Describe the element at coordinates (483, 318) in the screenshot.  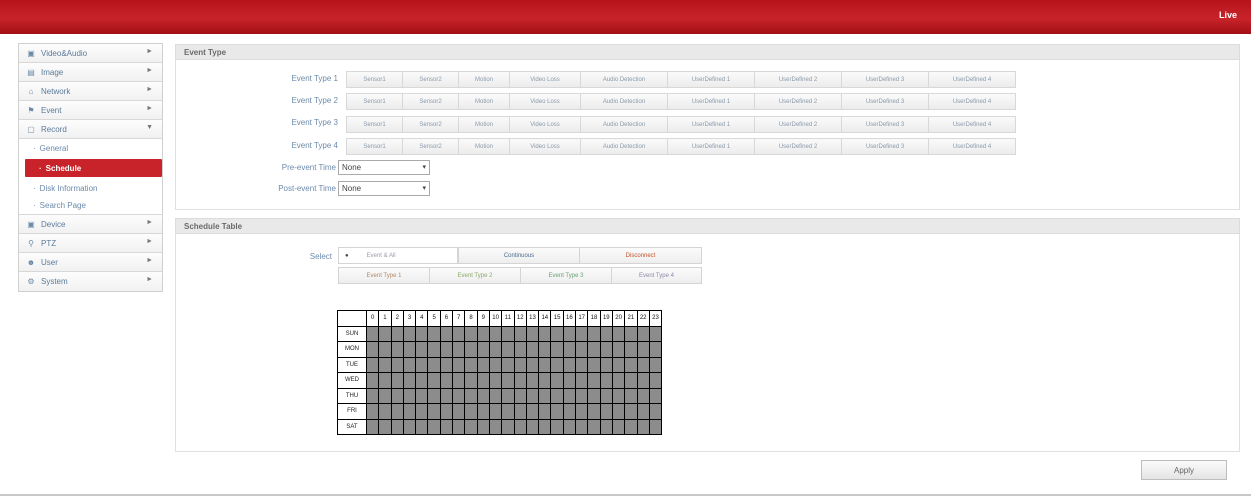
I see `hour-header: 9` at that location.